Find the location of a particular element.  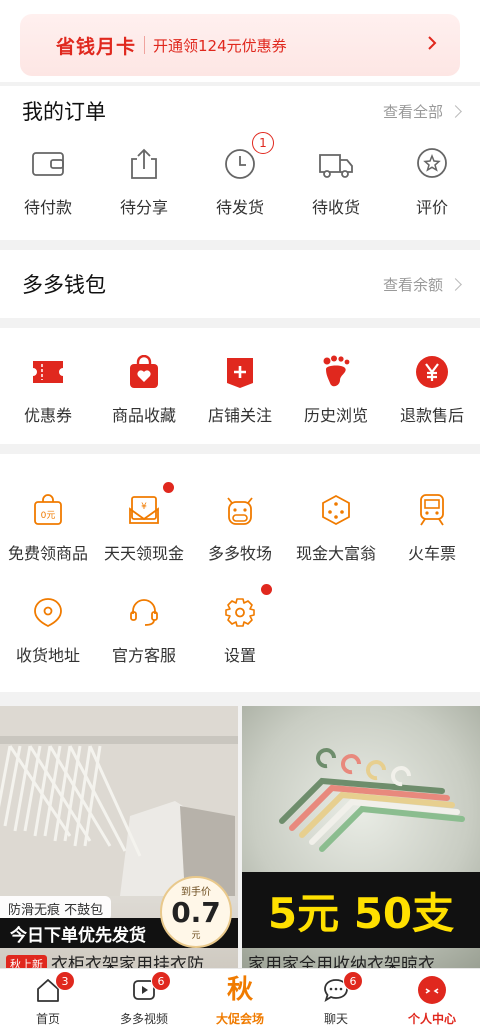

video-icon: 6 is located at coordinates (150, 988).